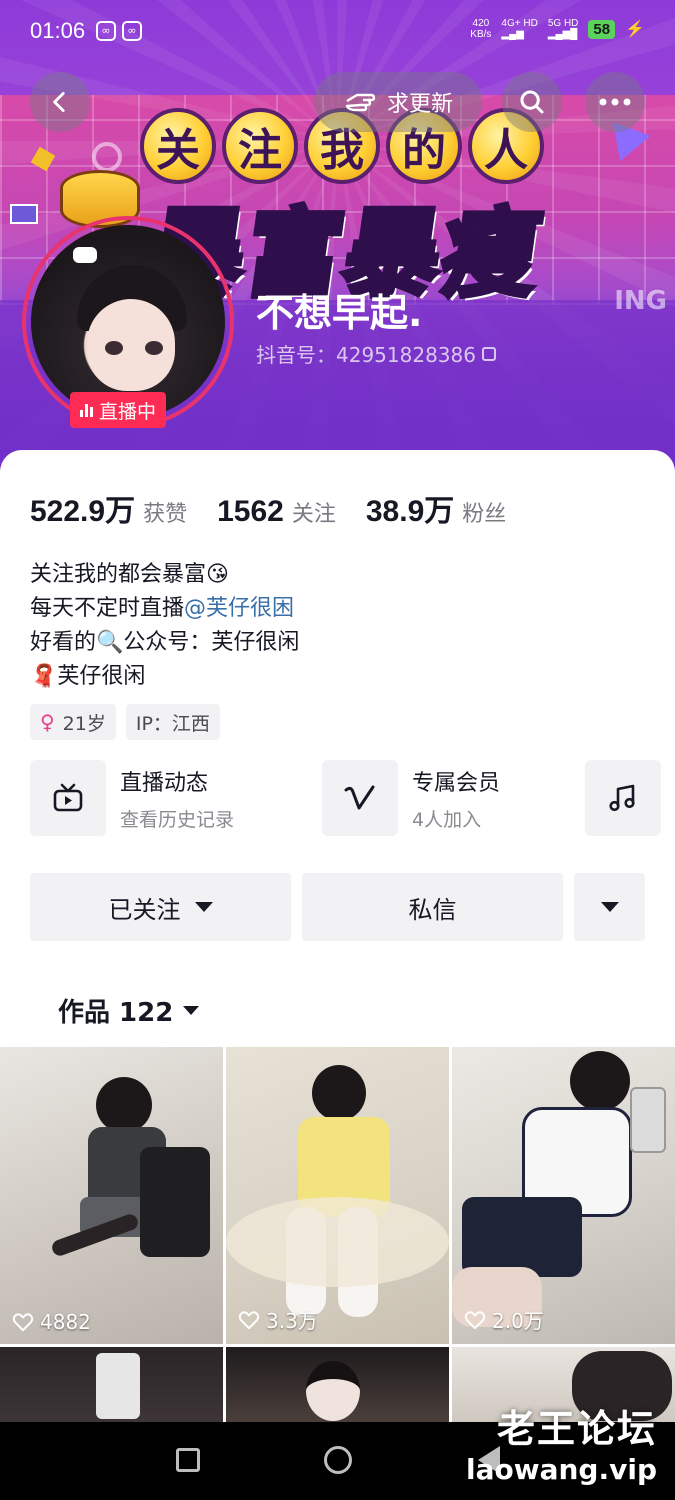  What do you see at coordinates (175, 1202) in the screenshot?
I see `thumbnail-chair` at bounding box center [175, 1202].